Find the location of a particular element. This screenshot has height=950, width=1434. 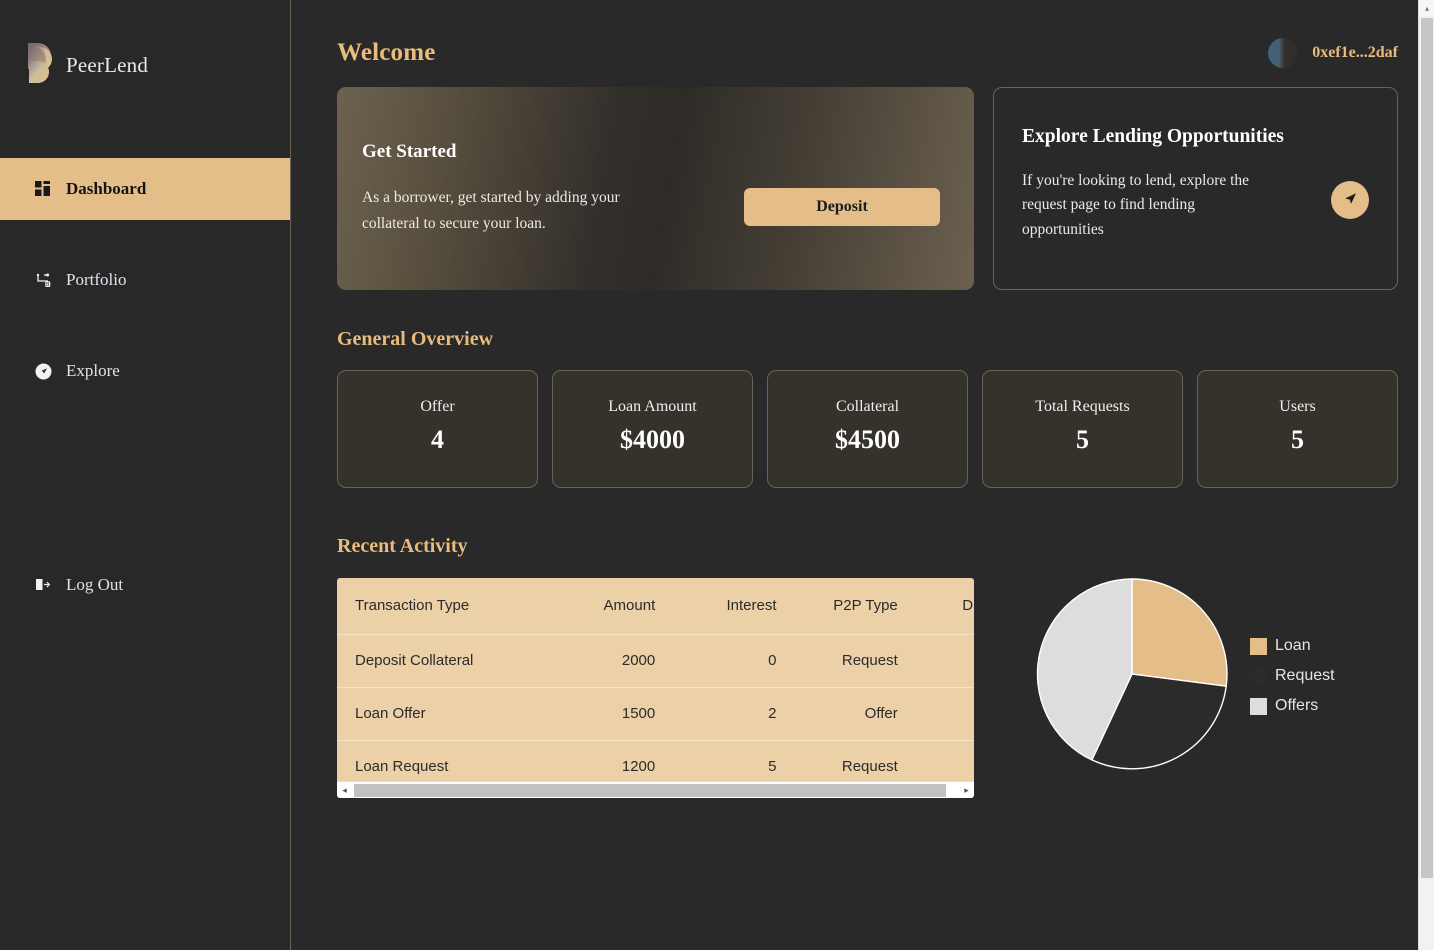

page-vertical-scrollbar: ▴ is located at coordinates (1426, 475).